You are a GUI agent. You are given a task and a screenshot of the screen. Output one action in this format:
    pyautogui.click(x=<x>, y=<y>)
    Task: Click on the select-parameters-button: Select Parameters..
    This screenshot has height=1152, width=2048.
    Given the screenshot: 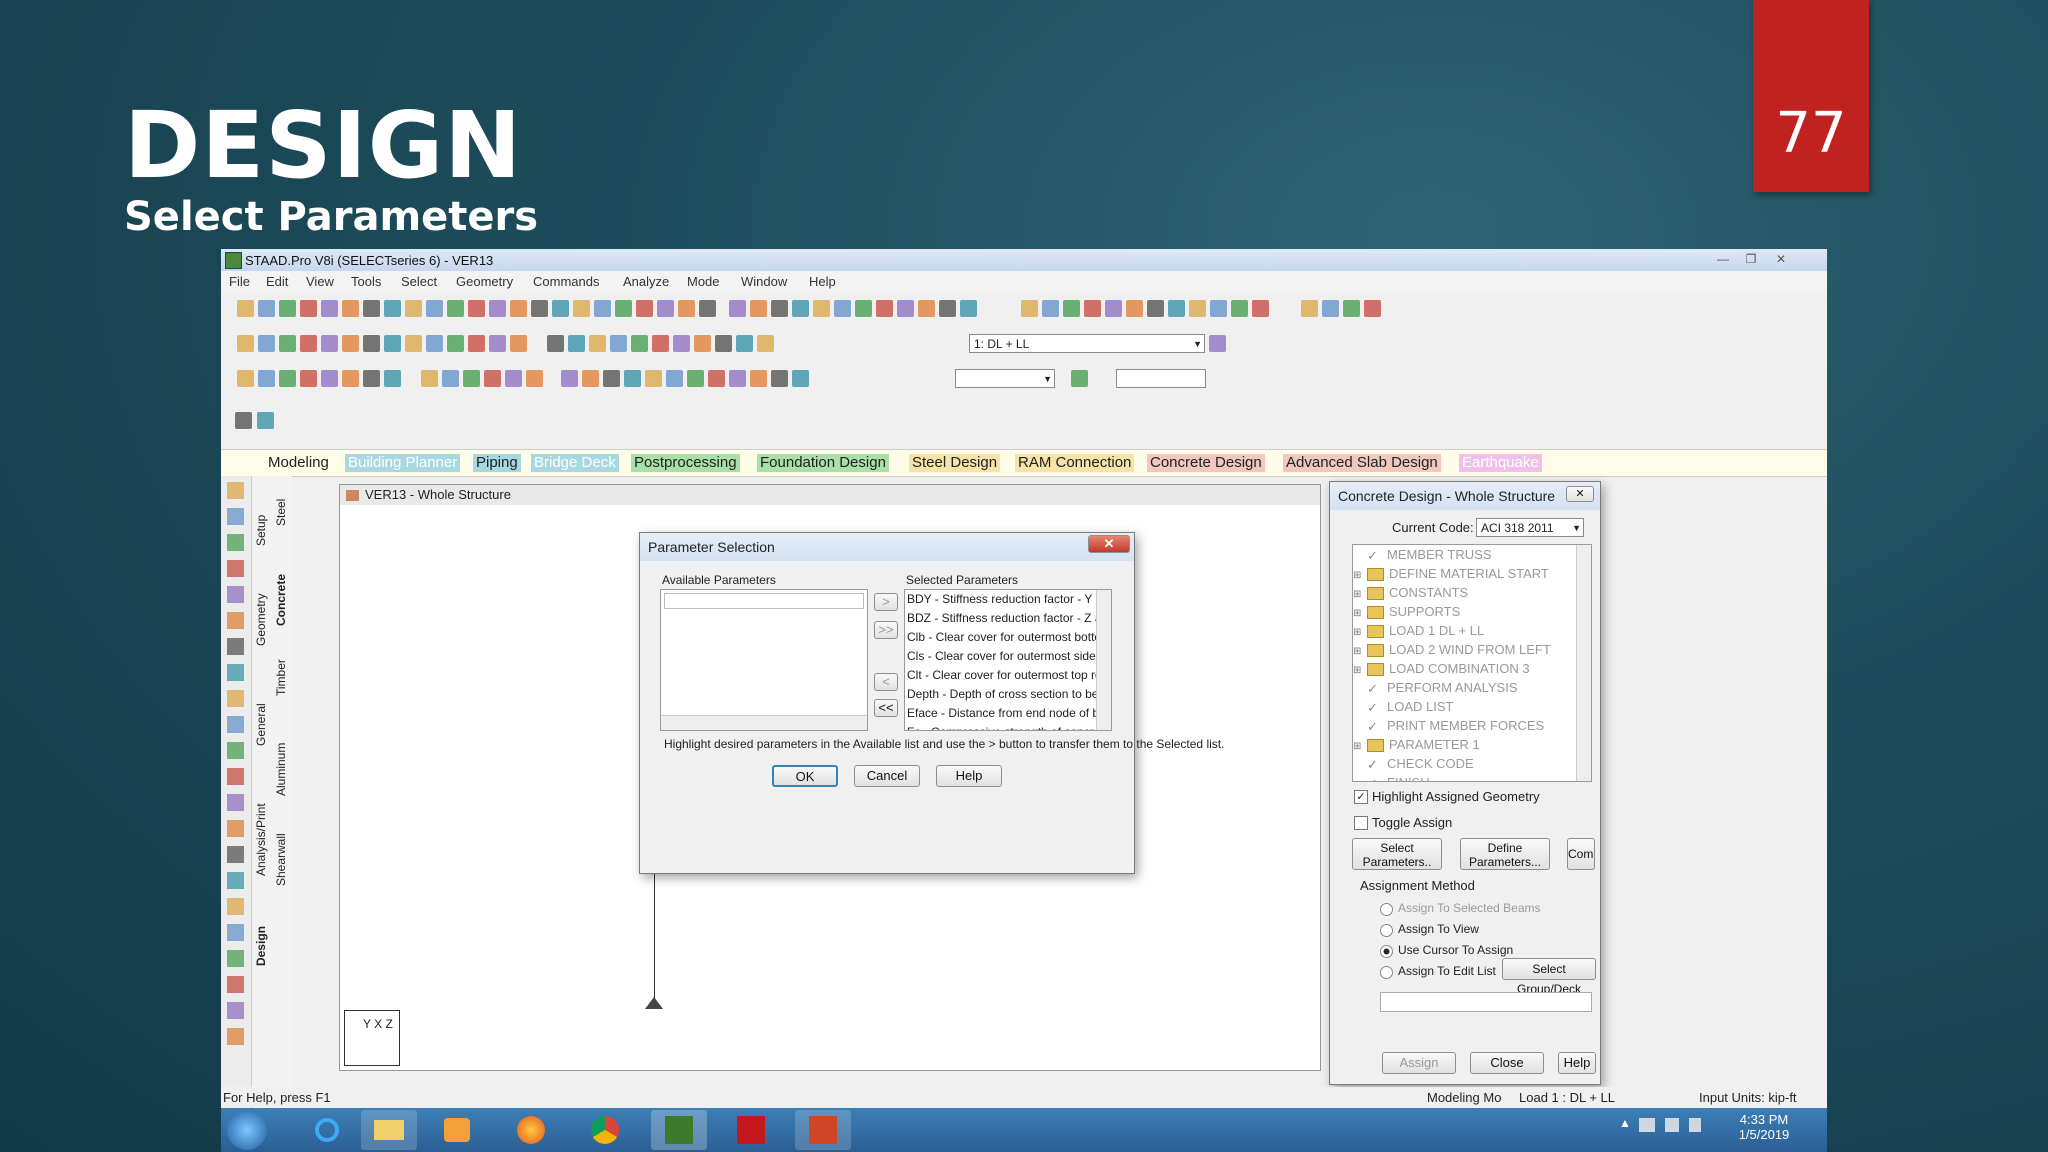 What is the action you would take?
    pyautogui.click(x=1397, y=854)
    